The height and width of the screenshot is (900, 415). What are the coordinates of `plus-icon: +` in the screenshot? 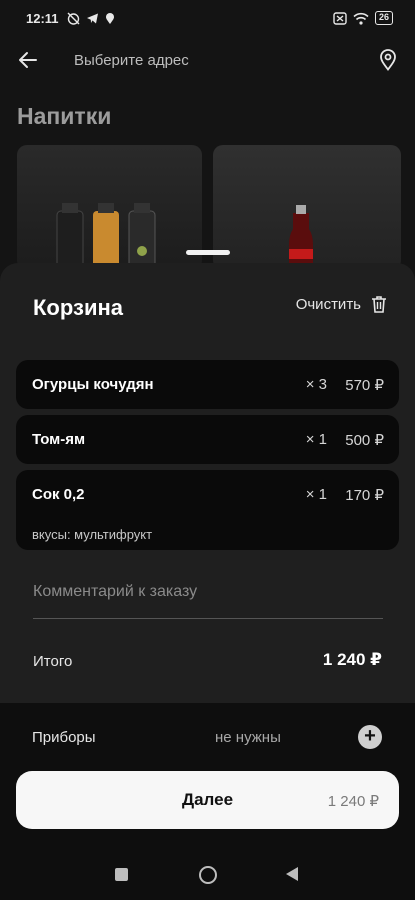 It's located at (370, 736).